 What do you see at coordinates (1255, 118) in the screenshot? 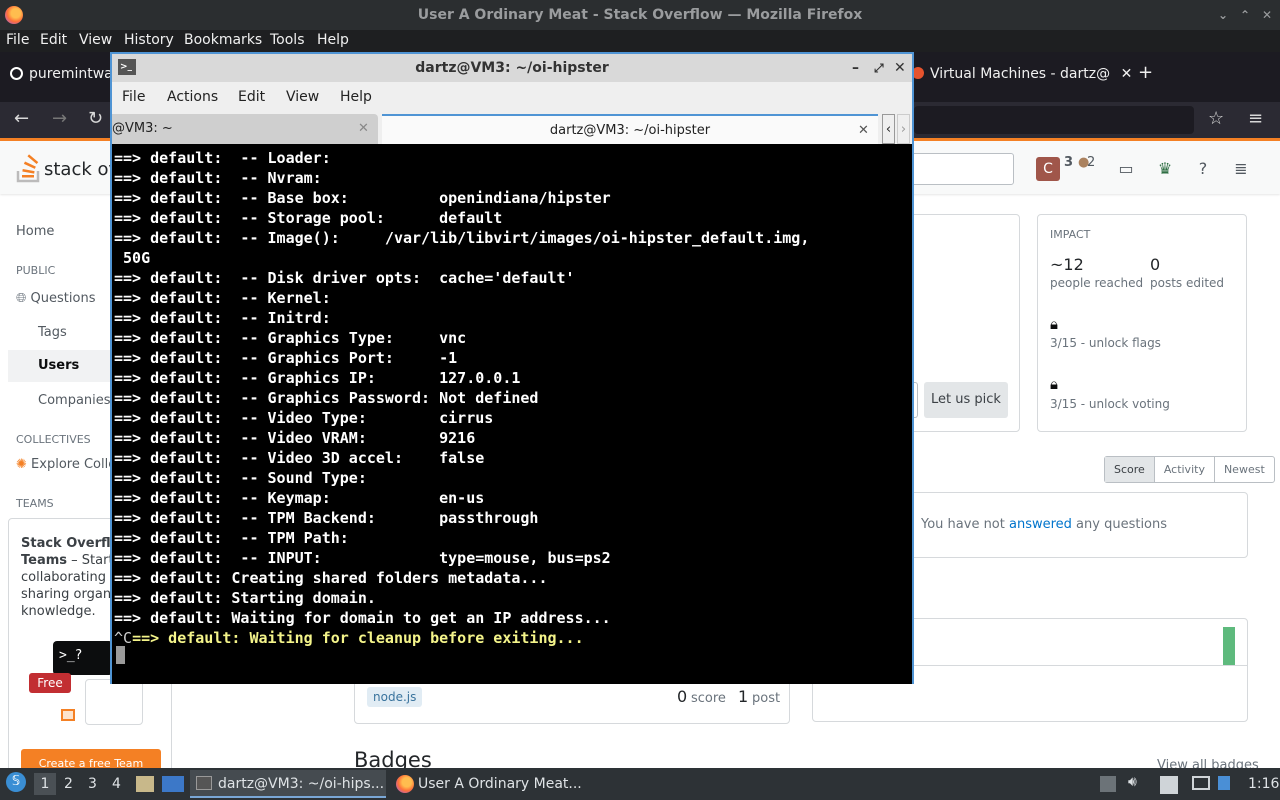
I see `app-menu-icon: ≡` at bounding box center [1255, 118].